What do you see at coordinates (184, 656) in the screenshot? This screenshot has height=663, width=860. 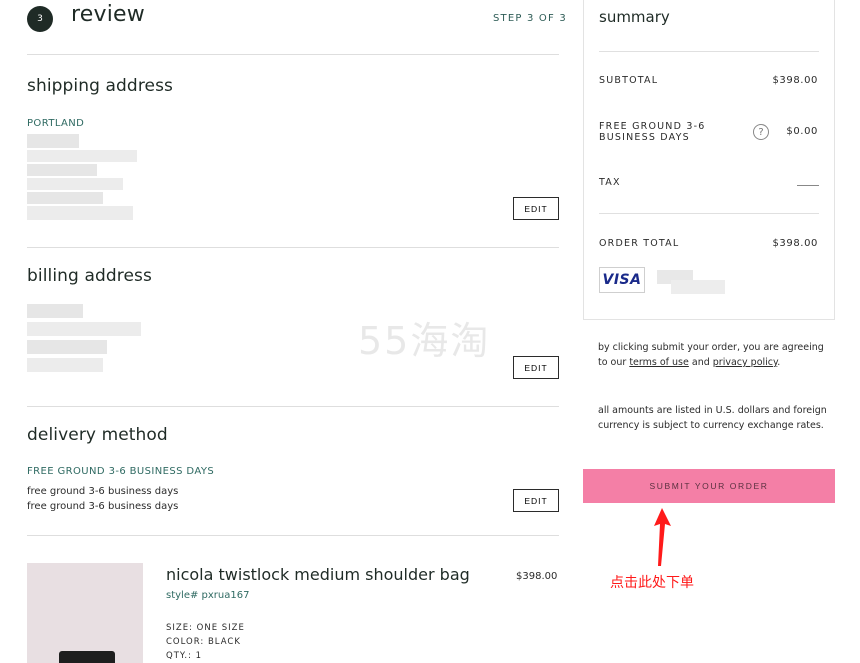 I see `product-qty: QTY.: 1` at bounding box center [184, 656].